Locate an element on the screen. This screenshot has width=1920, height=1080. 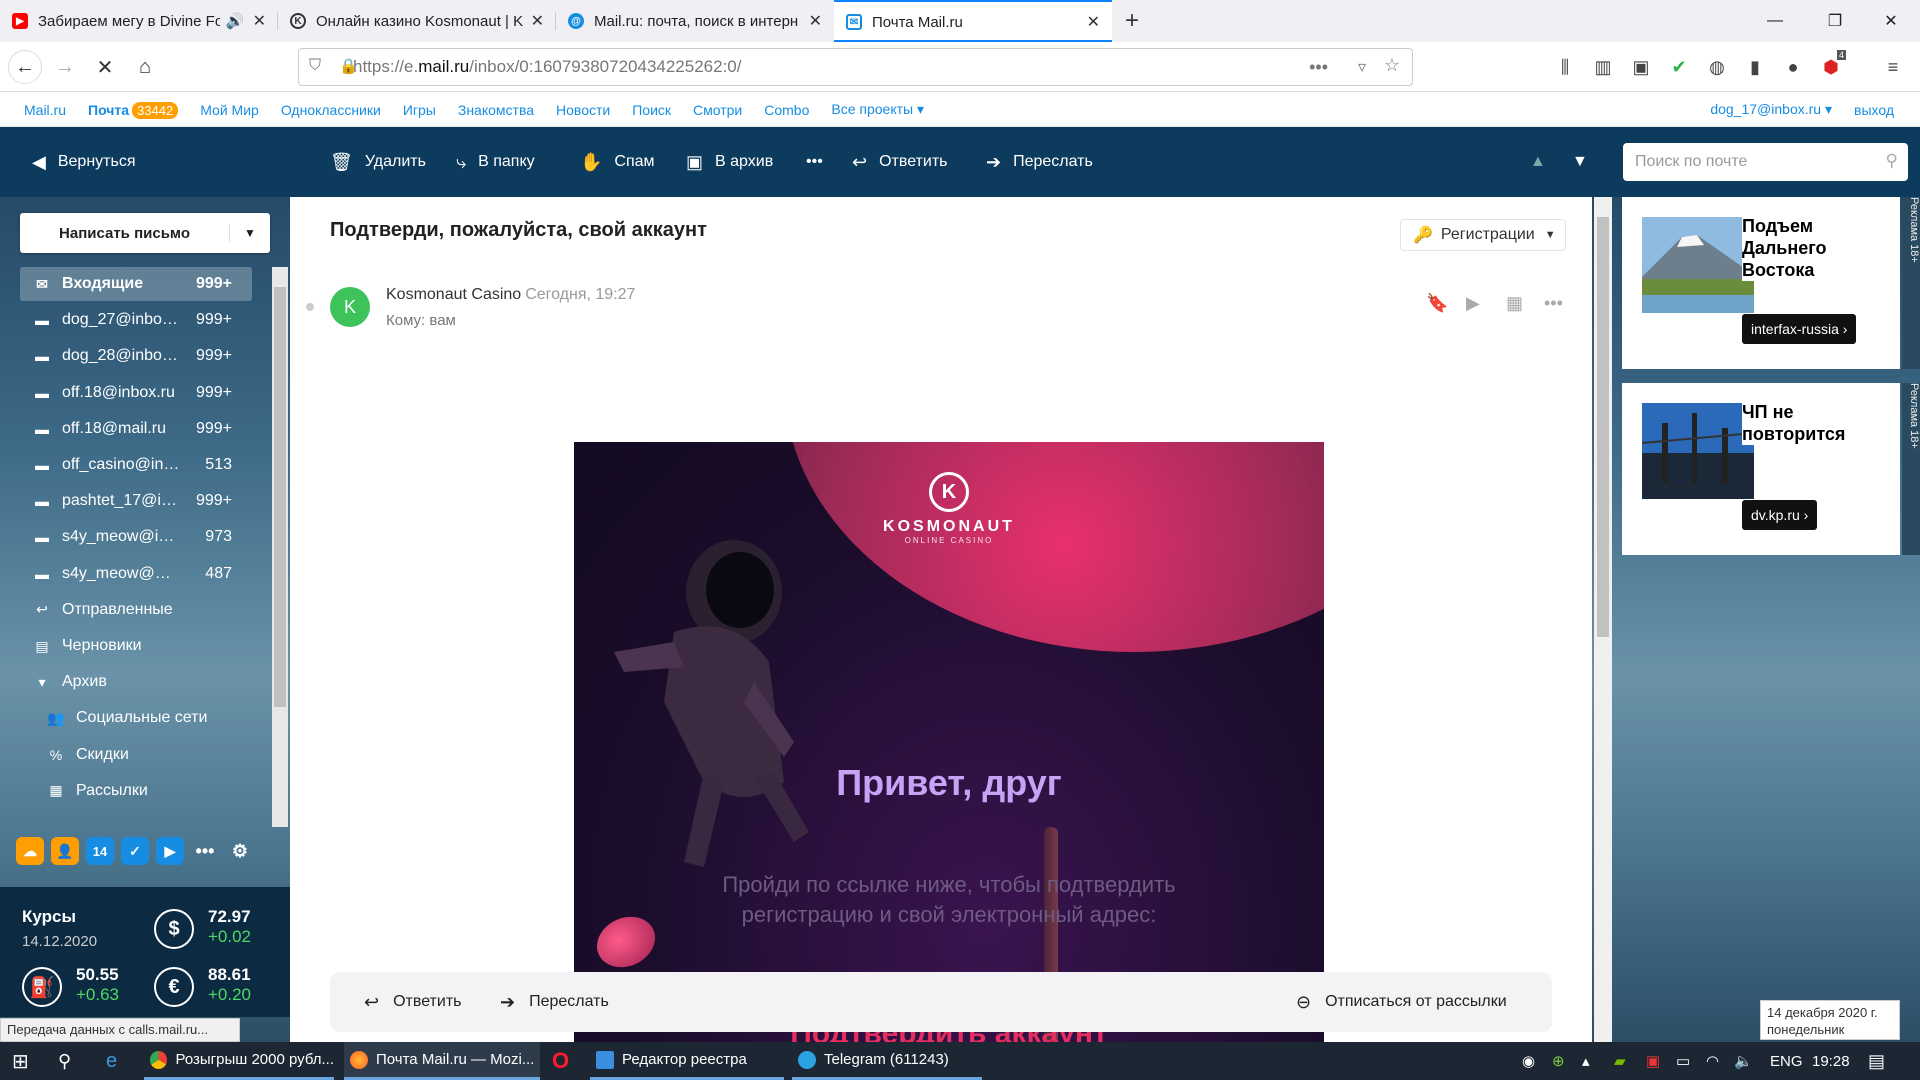
ad-title: Подъем Дальнего Востока is located at coordinates (1810, 248).